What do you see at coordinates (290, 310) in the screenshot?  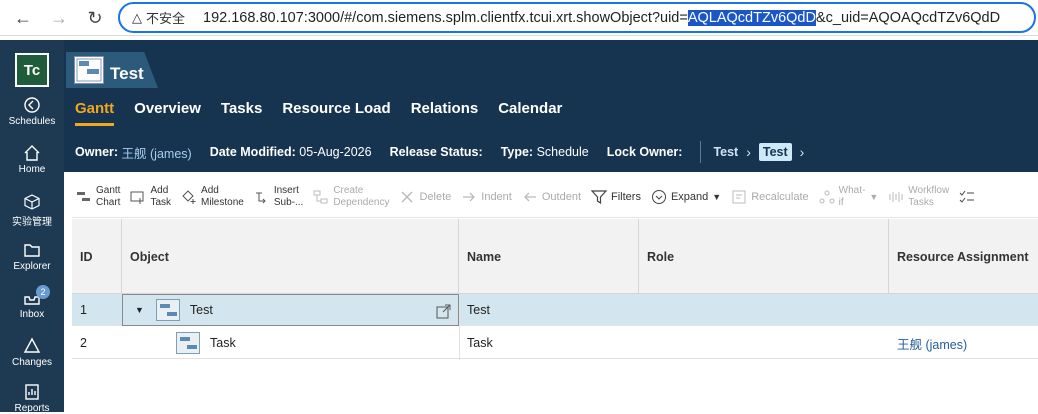 I see `row-object: ▼ Test` at bounding box center [290, 310].